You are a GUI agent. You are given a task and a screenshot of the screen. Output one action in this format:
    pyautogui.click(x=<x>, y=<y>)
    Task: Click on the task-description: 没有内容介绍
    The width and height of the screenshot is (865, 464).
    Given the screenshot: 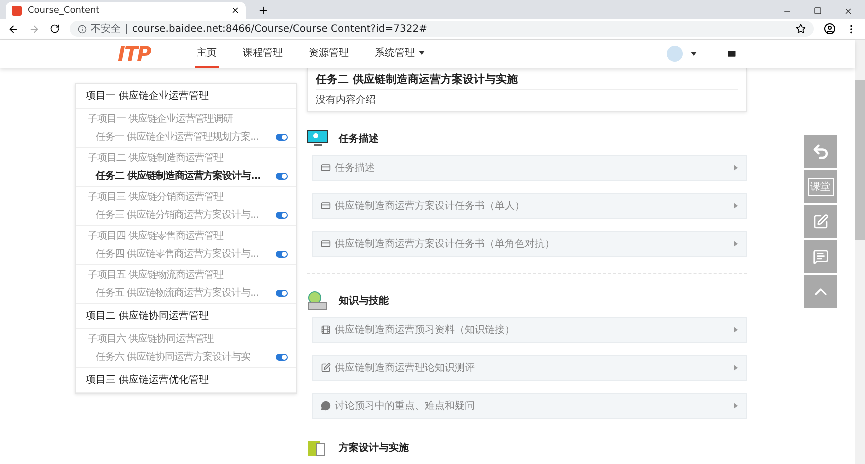 What is the action you would take?
    pyautogui.click(x=346, y=100)
    